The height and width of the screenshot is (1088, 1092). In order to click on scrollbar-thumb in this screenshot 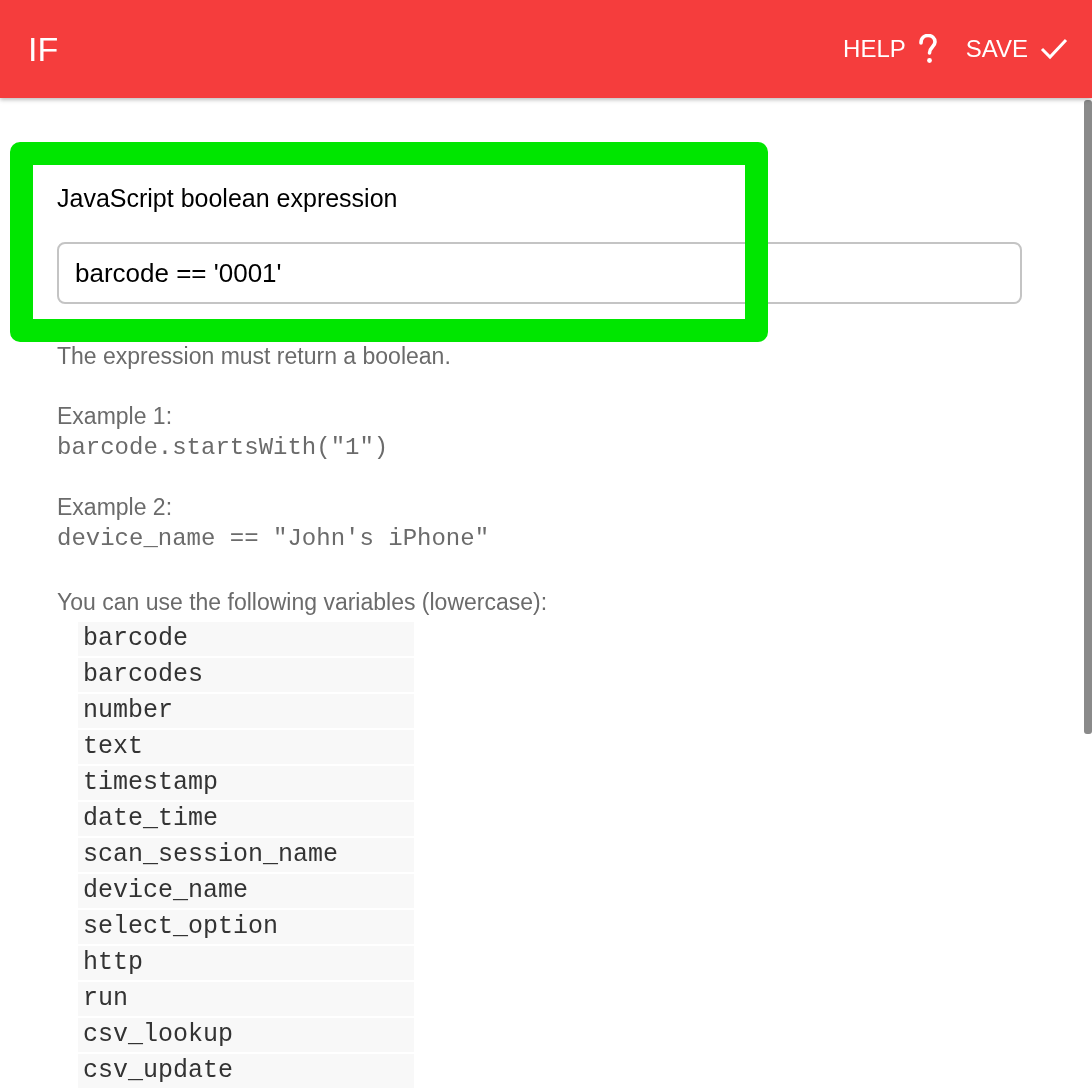, I will do `click(1088, 417)`.